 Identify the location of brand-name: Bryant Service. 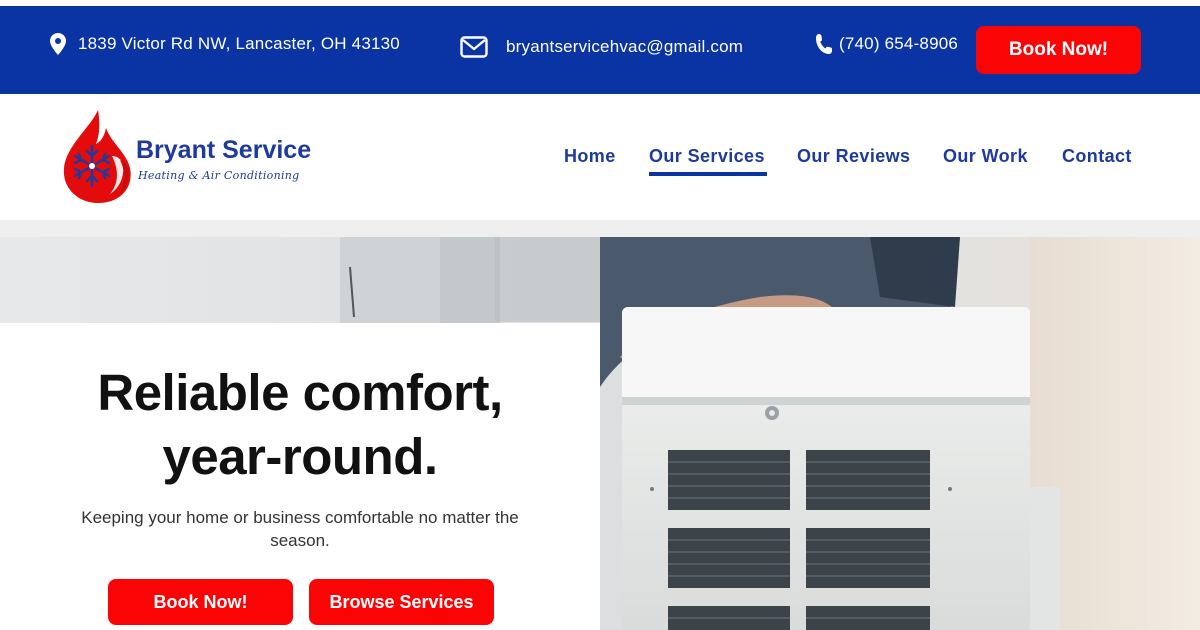
(224, 150).